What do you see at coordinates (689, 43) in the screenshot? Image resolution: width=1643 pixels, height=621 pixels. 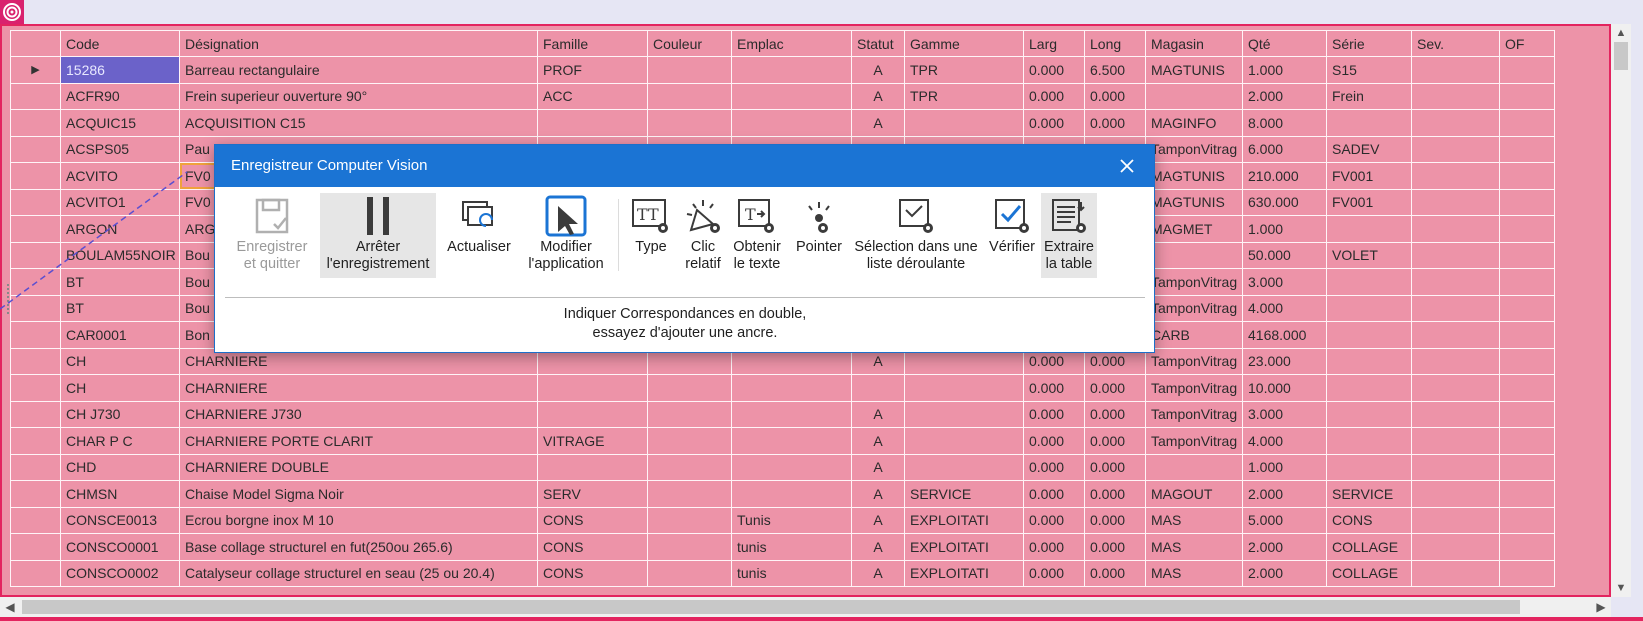 I see `column-header: Couleur` at bounding box center [689, 43].